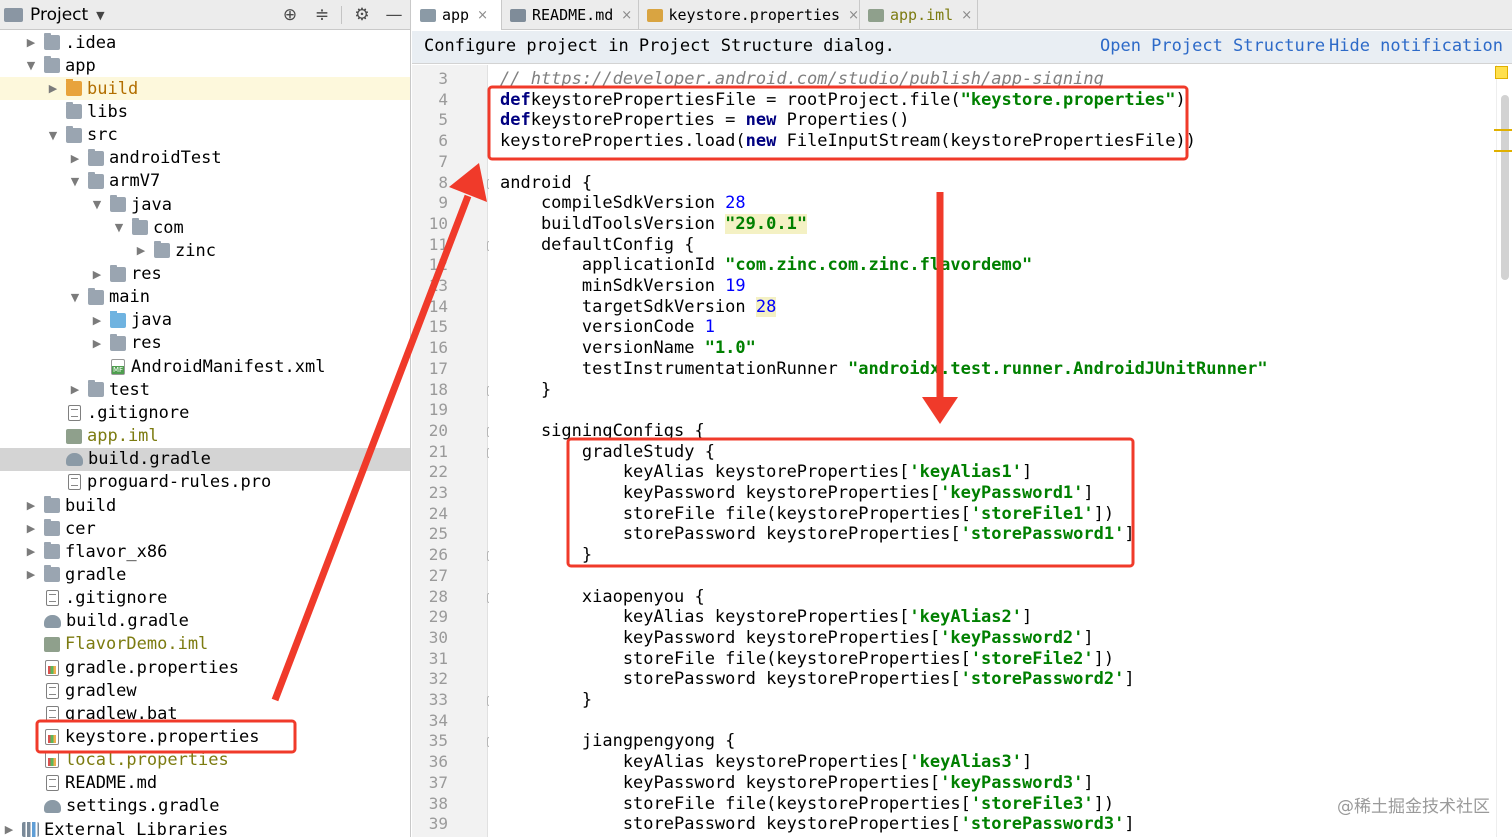 The width and height of the screenshot is (1512, 837). I want to click on tree-item: ▶ .idea, so click(205, 42).